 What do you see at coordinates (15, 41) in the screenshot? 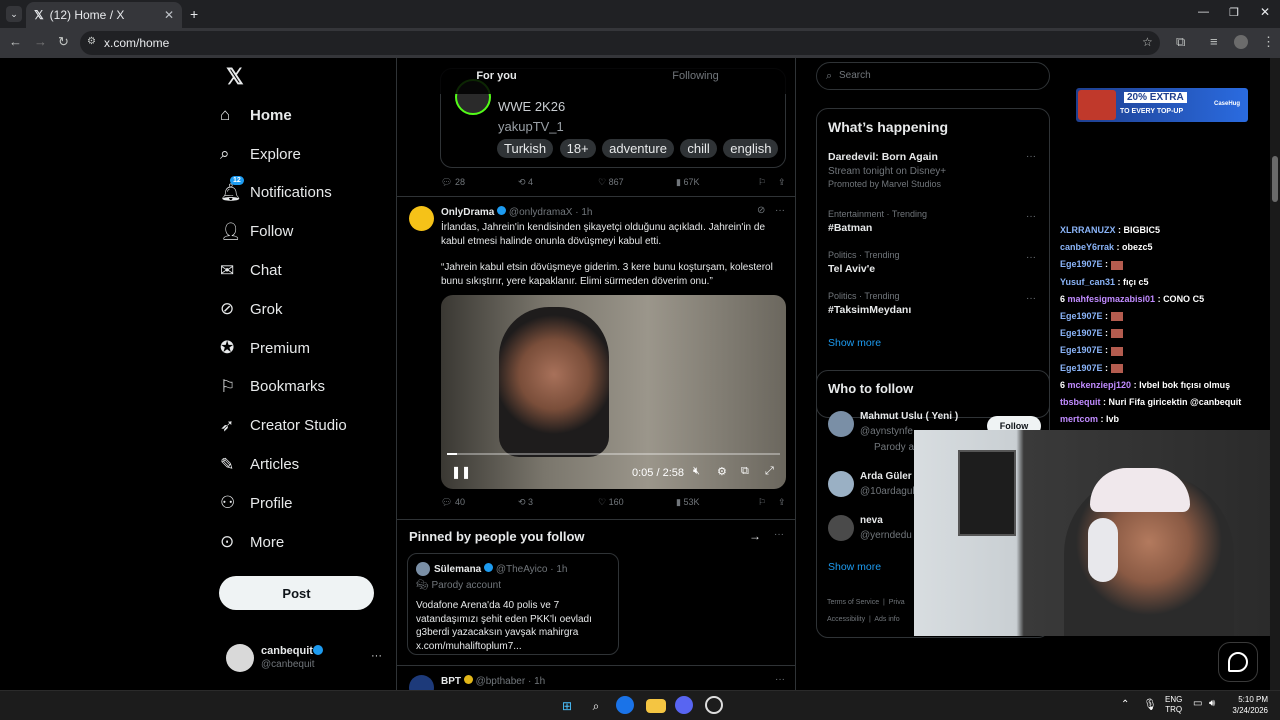
I see `back-icon: ←` at bounding box center [15, 41].